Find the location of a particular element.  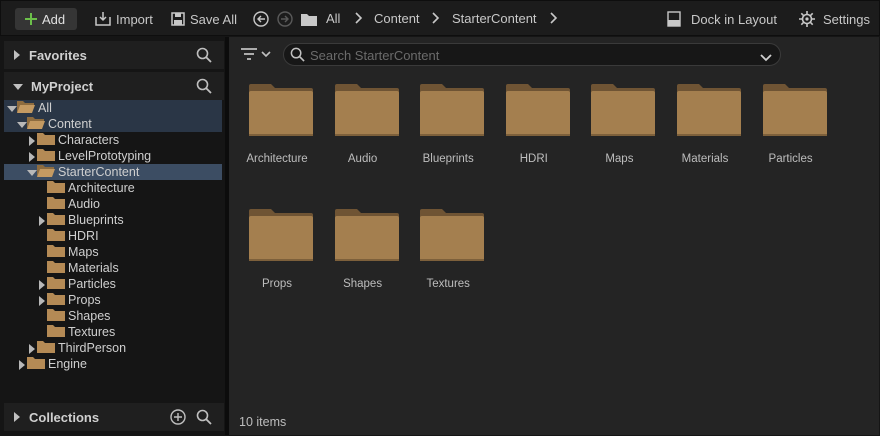

plus-icon is located at coordinates (31, 19).